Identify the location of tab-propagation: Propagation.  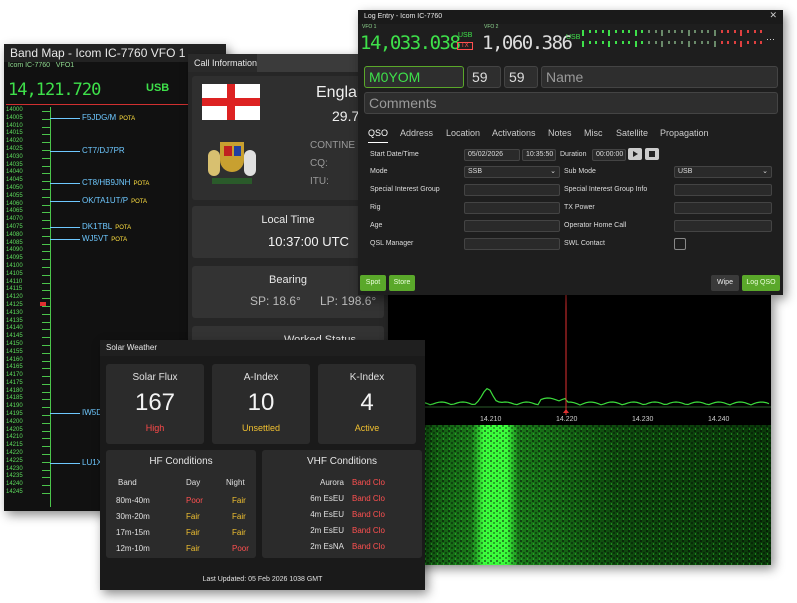
(684, 133).